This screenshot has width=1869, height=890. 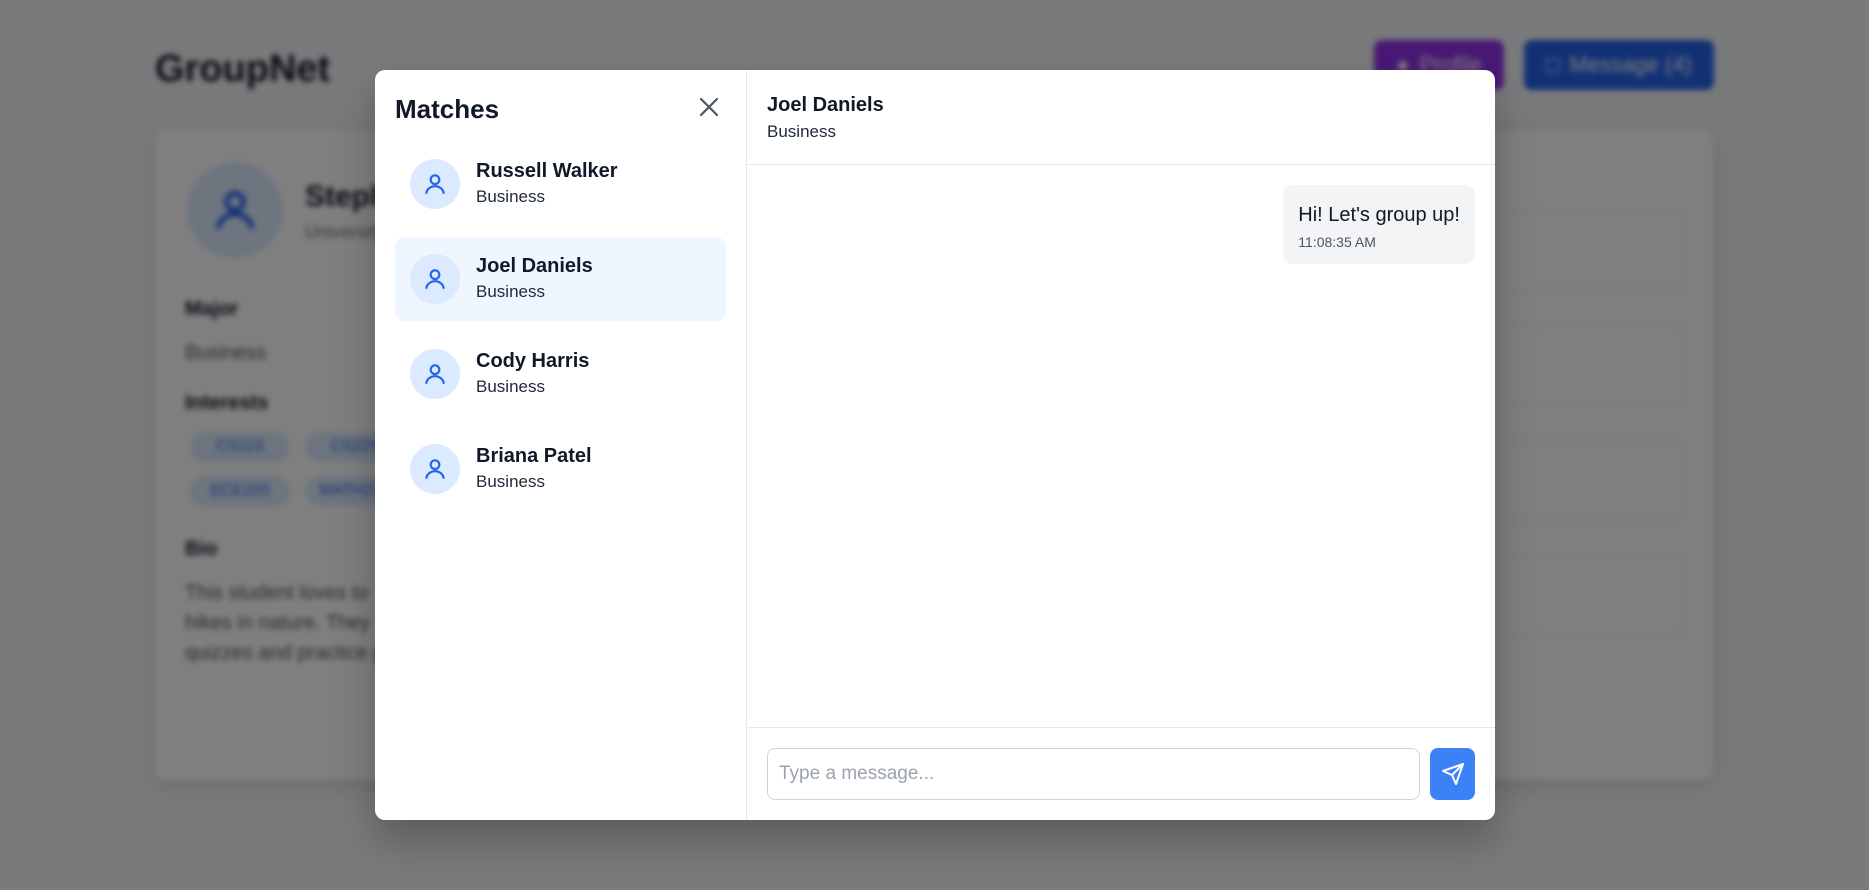 What do you see at coordinates (801, 131) in the screenshot?
I see `chat-contact-major: Business` at bounding box center [801, 131].